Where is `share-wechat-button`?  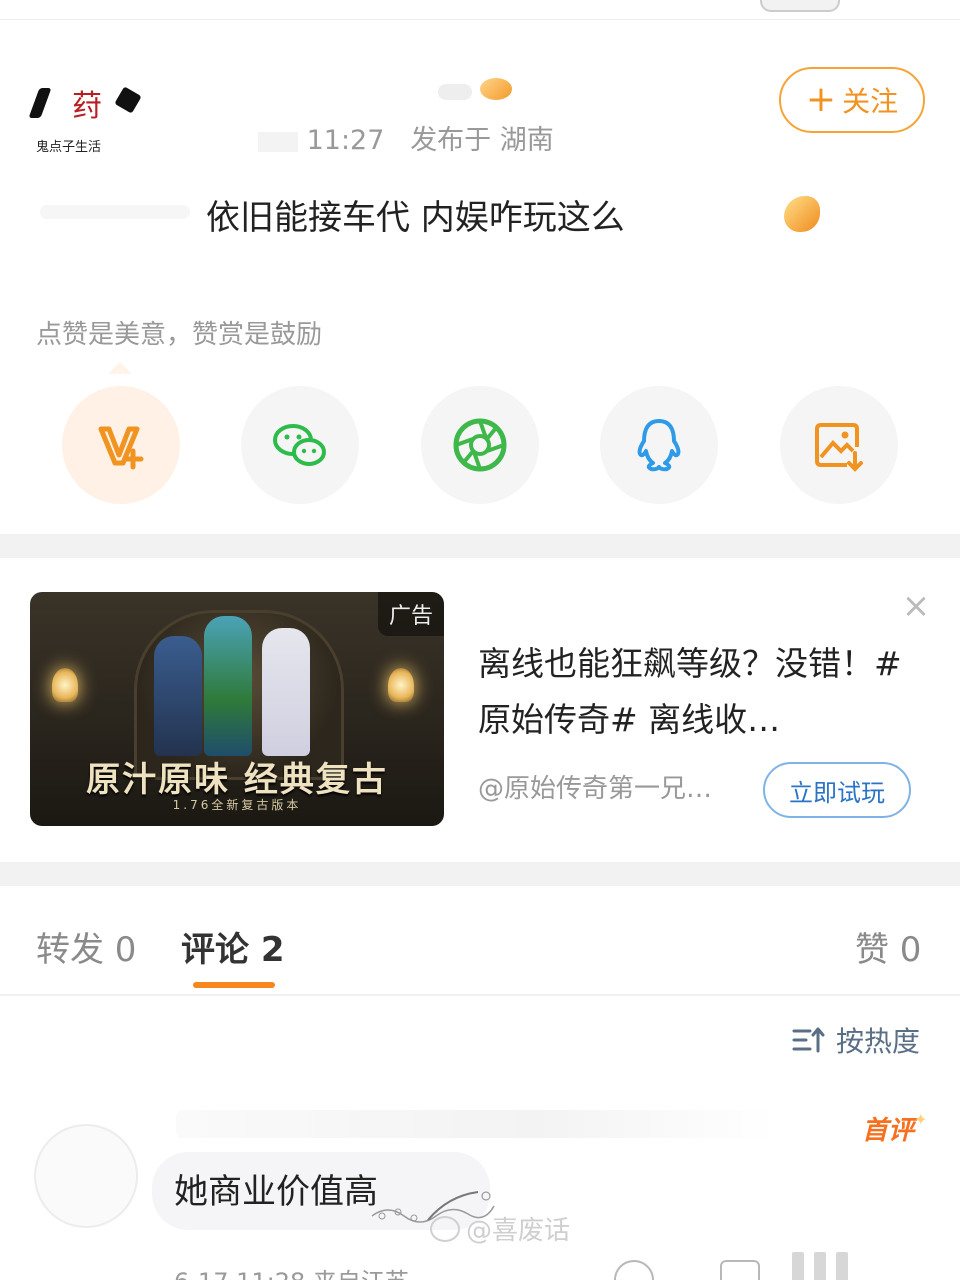
share-wechat-button is located at coordinates (300, 445).